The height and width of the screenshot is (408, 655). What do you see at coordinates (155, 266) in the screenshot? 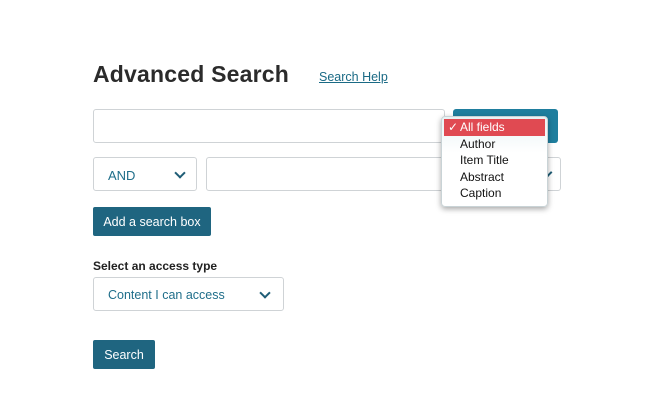
I see `access-type-label: Select an access type` at bounding box center [155, 266].